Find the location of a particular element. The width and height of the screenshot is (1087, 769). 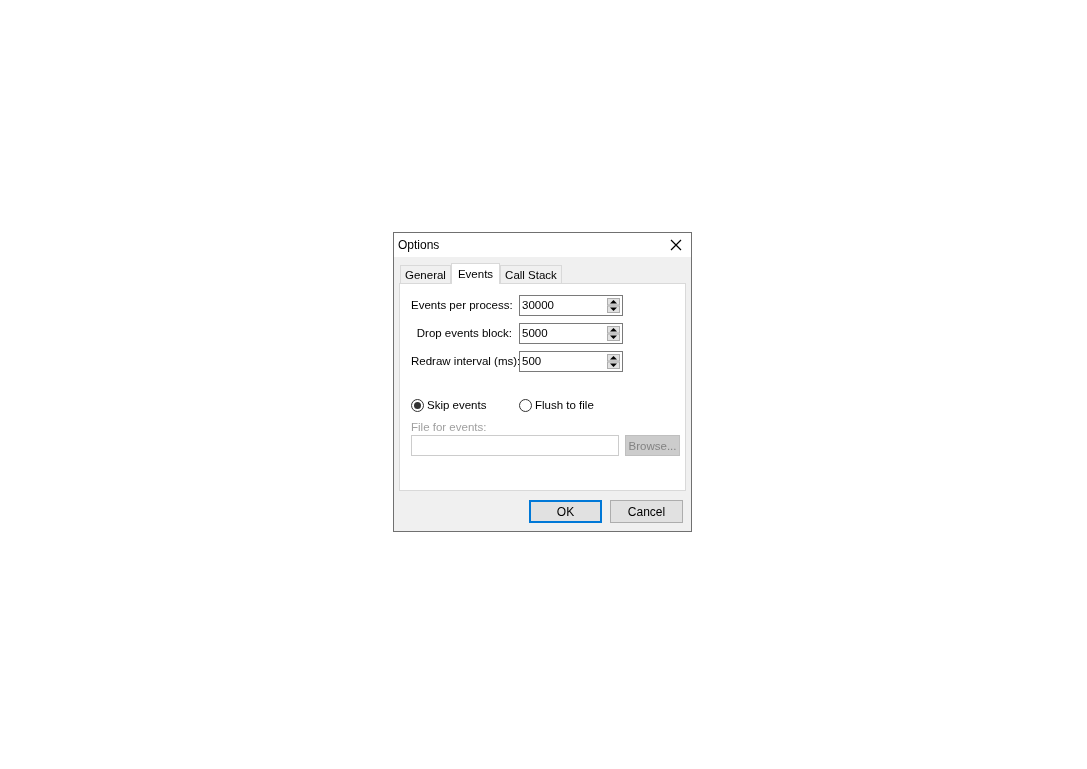

window-title: Options is located at coordinates (419, 245).